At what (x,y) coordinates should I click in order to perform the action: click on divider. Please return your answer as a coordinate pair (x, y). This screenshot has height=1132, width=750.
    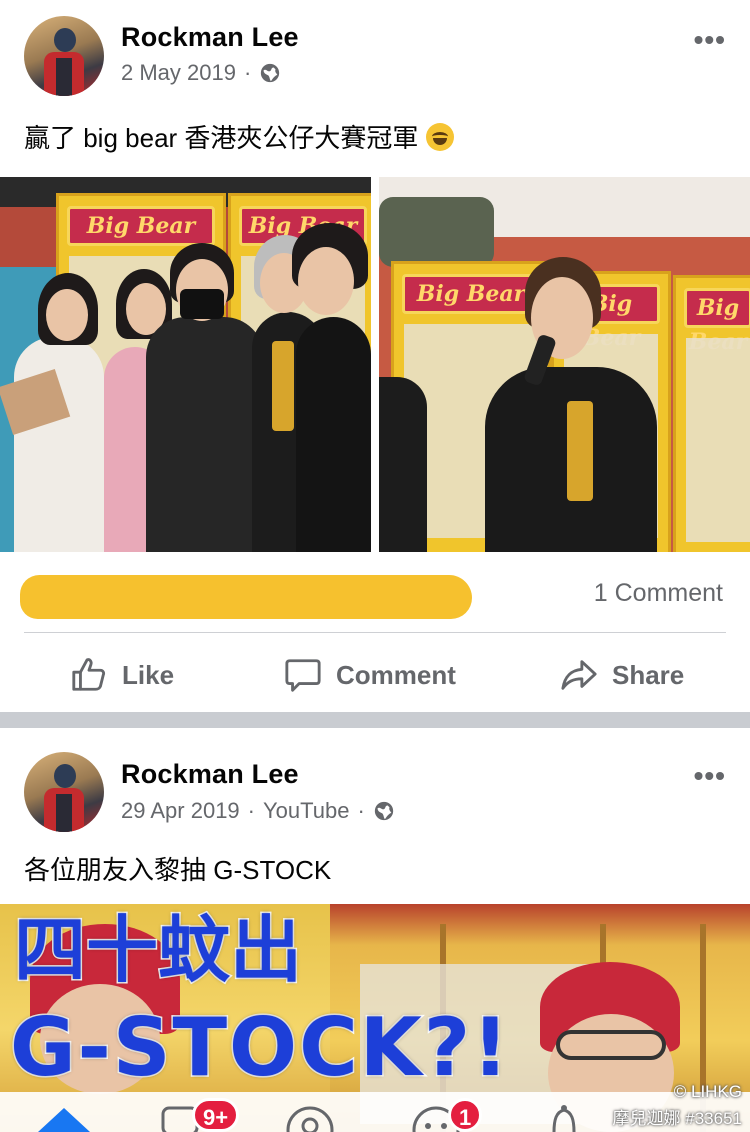
    Looking at the image, I should click on (375, 632).